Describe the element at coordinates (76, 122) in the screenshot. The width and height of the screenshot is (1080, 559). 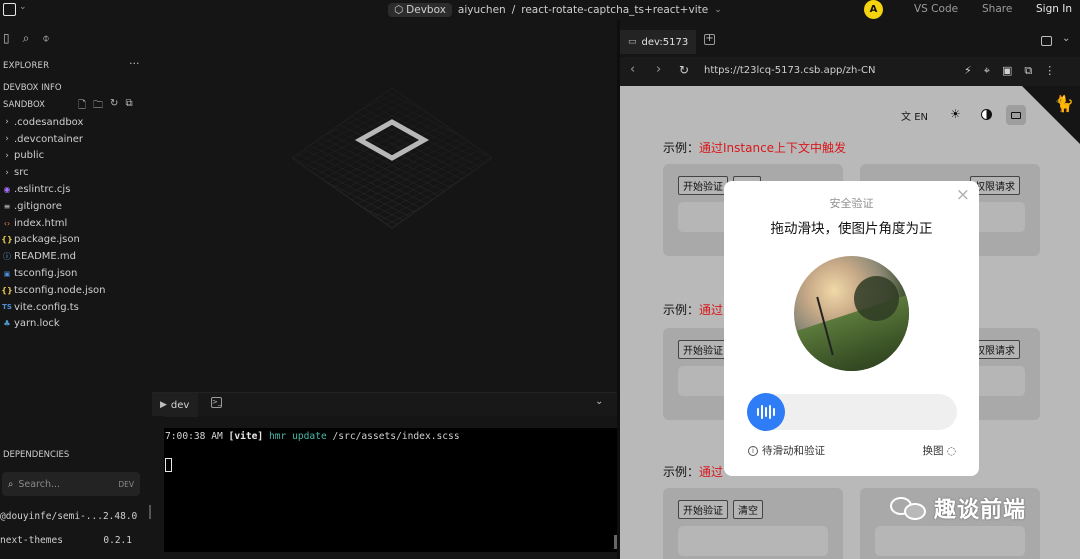
I see `tree-item-codesandbox: › .codesandbox` at that location.